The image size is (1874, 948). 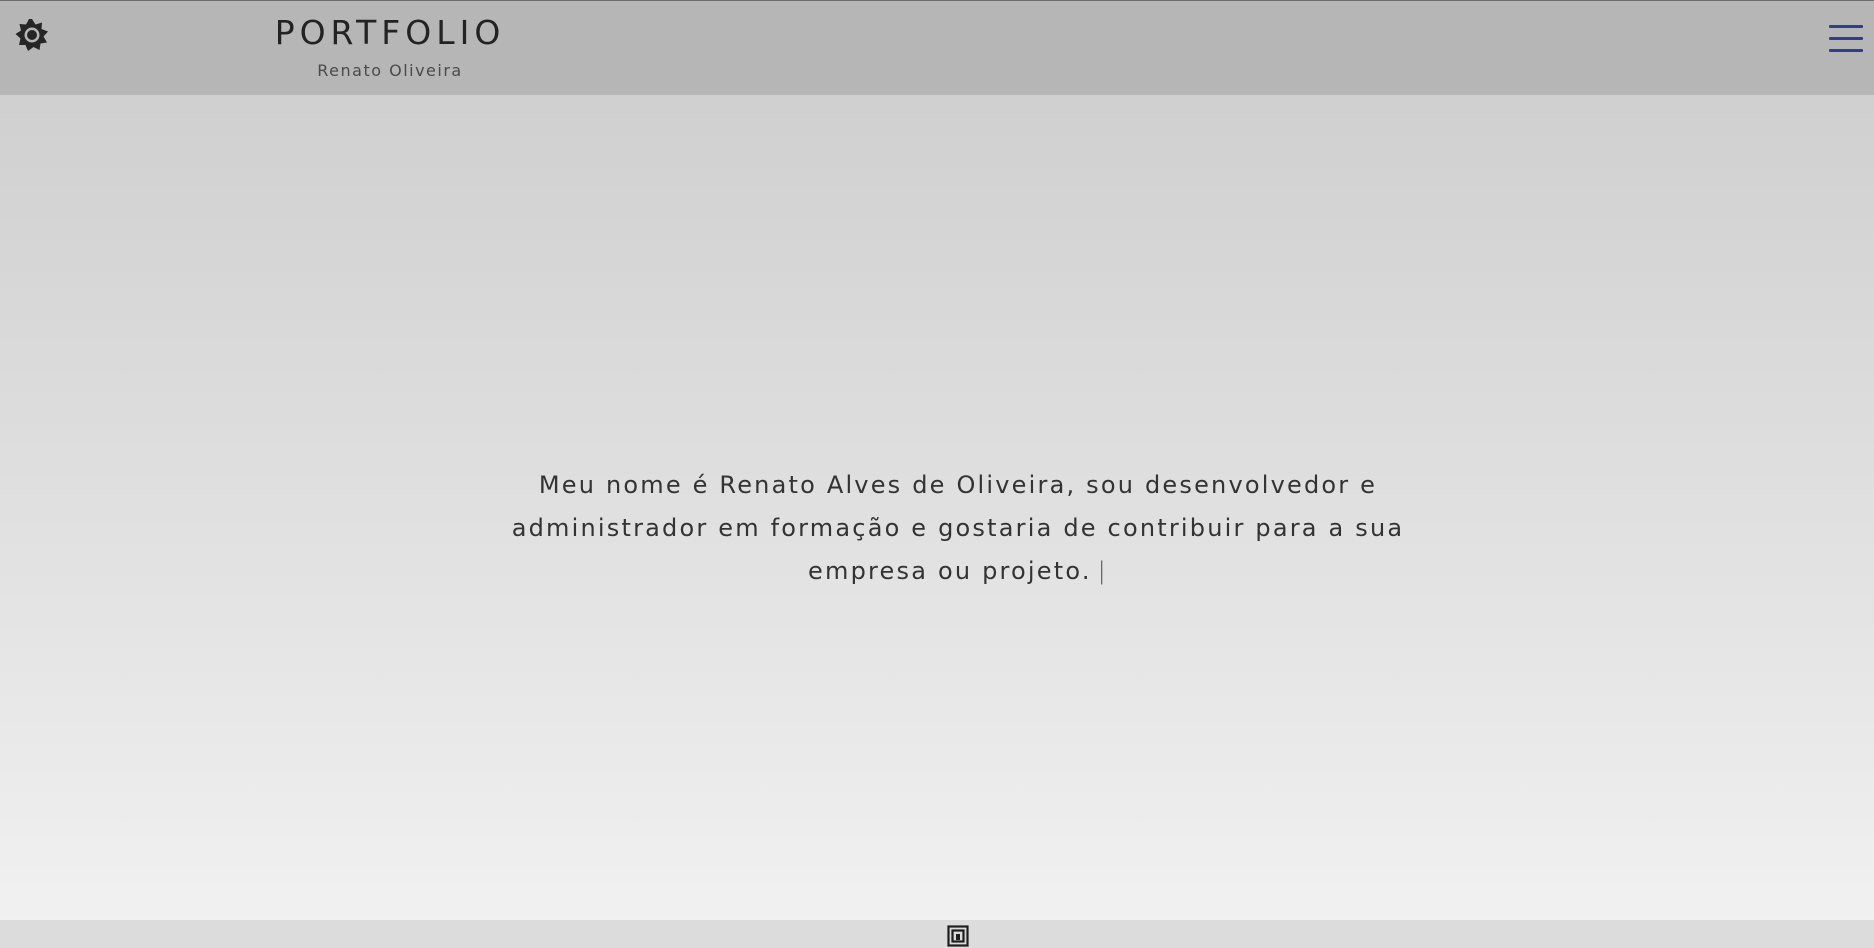 I want to click on hamburger-menu-icon, so click(x=1846, y=39).